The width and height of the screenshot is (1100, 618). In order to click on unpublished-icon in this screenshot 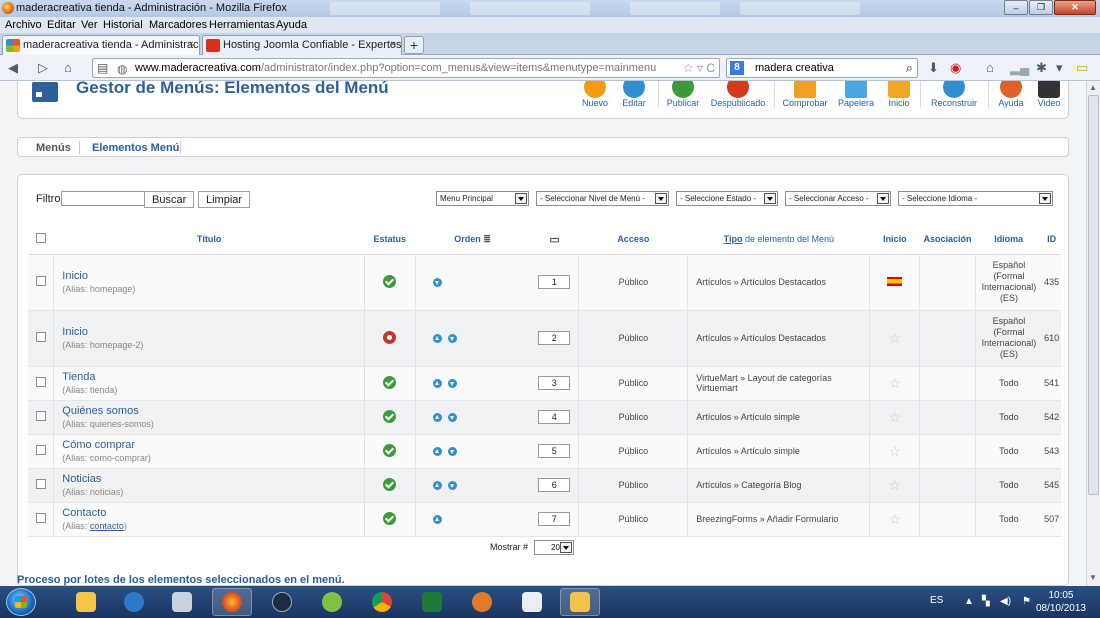, I will do `click(390, 337)`.